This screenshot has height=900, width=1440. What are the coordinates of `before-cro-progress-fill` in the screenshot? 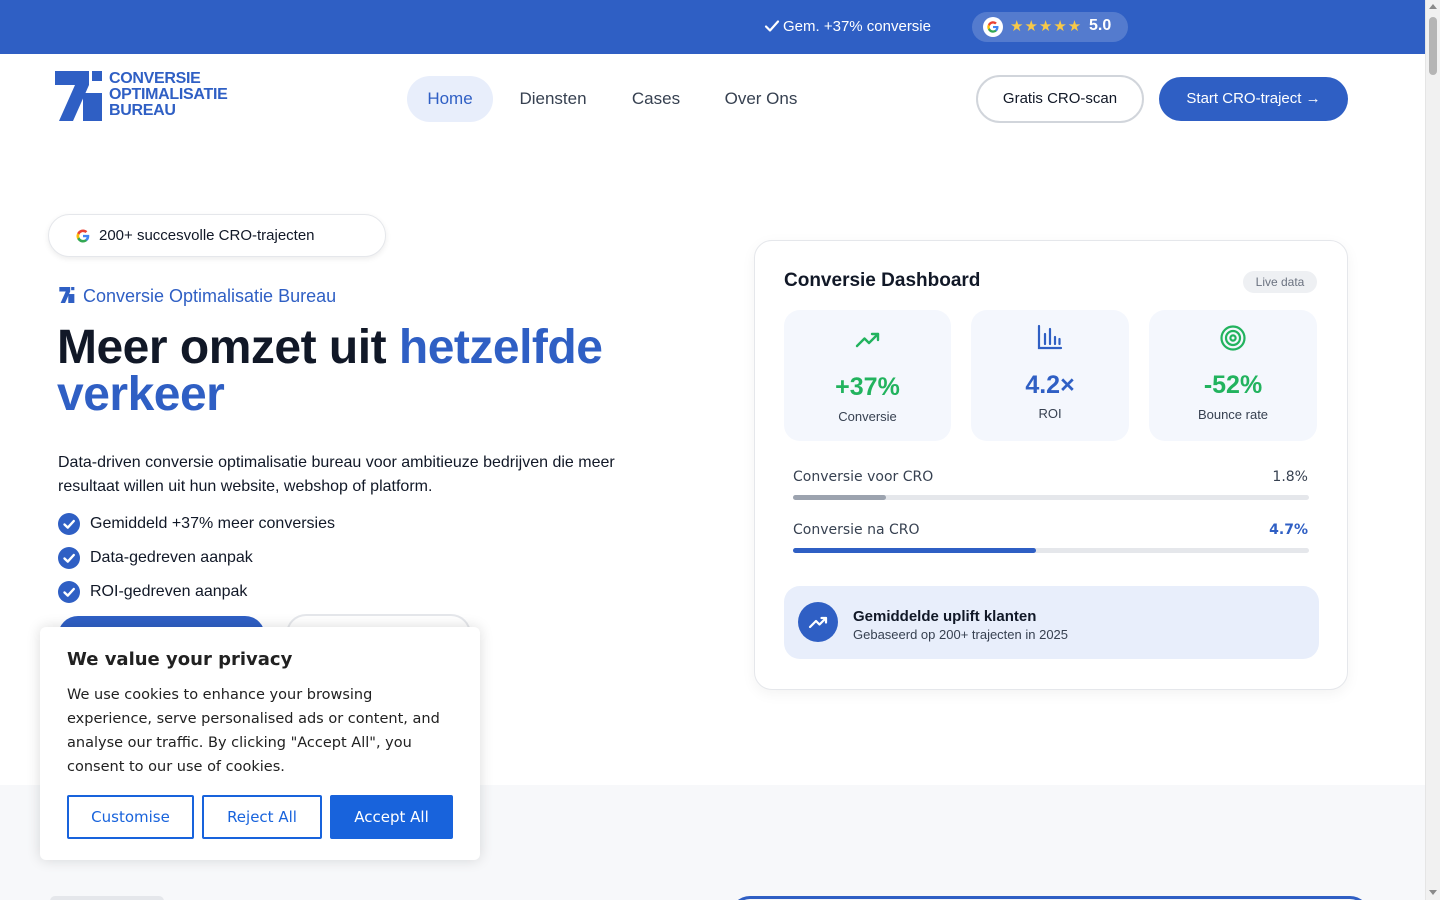 It's located at (839, 497).